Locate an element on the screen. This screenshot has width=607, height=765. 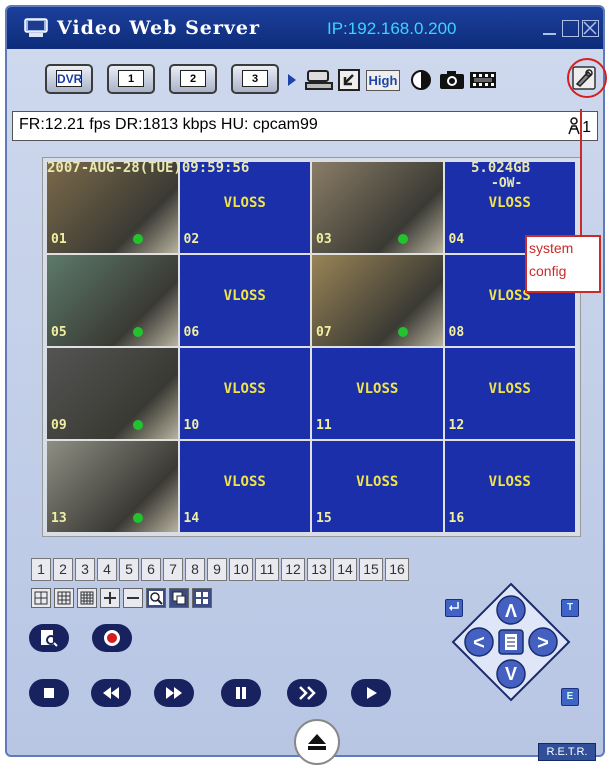
channel-select-4: 4 is located at coordinates (107, 569).